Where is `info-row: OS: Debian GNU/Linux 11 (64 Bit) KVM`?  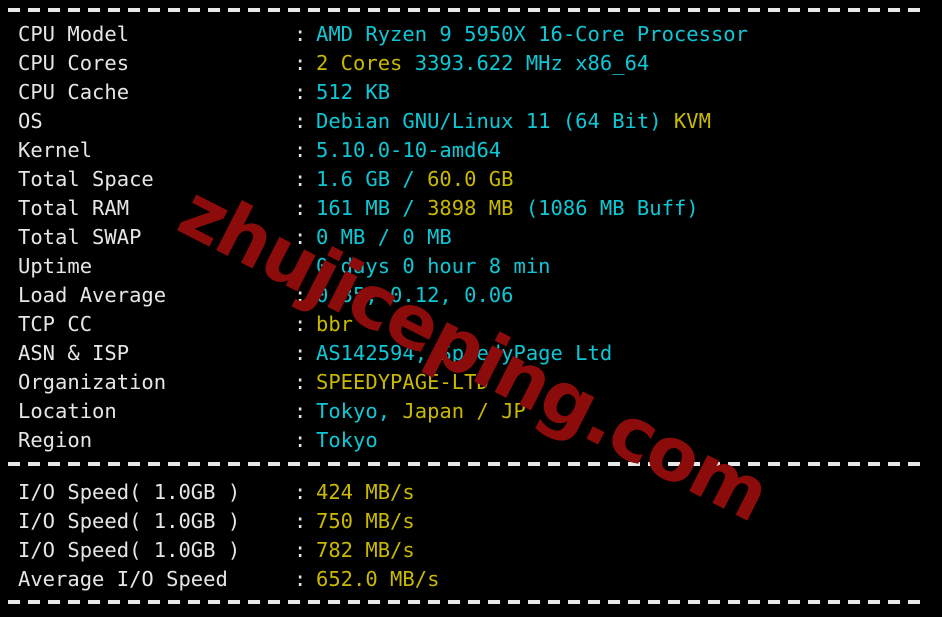 info-row: OS: Debian GNU/Linux 11 (64 Bit) KVM is located at coordinates (471, 121).